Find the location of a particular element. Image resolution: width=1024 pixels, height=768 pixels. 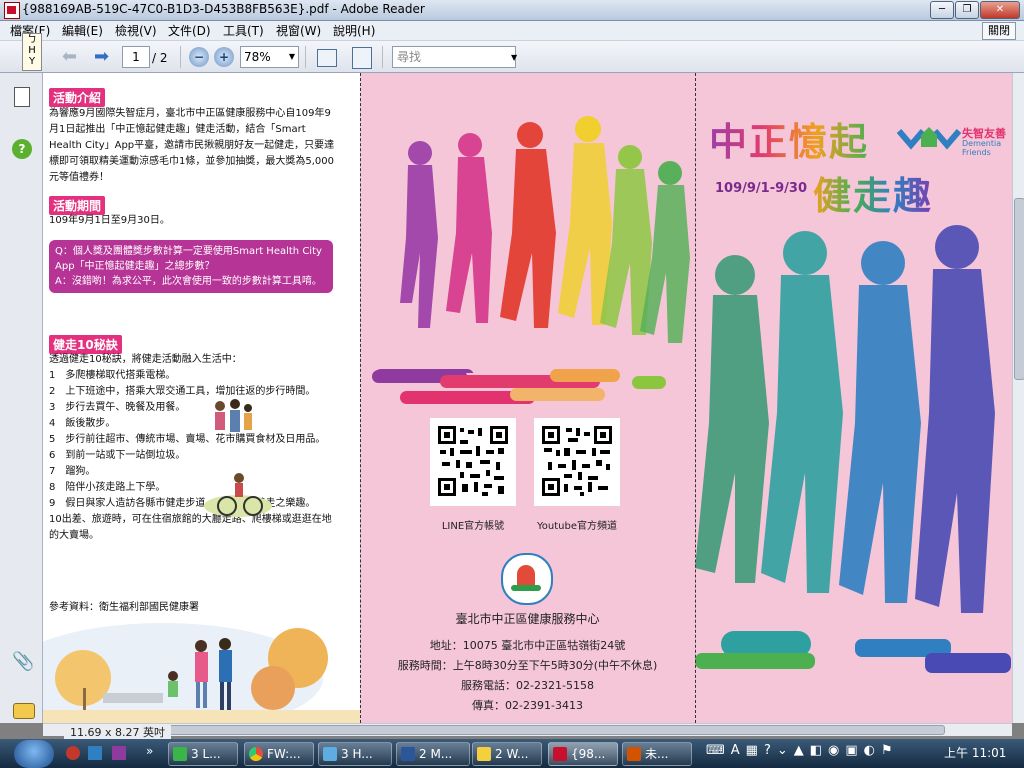

cover-dates: 109/9/1-9/30 is located at coordinates (761, 188).